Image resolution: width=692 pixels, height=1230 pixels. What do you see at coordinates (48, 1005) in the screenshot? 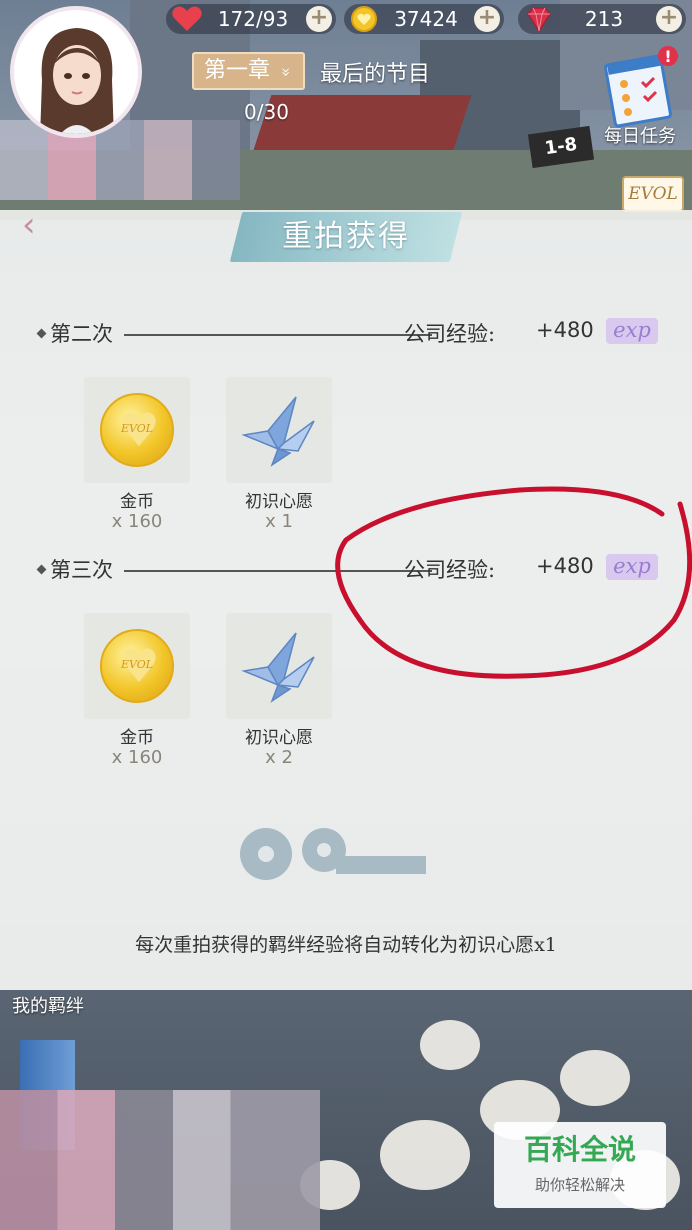
I see `my-bonds-label: 我的羁绊` at bounding box center [48, 1005].